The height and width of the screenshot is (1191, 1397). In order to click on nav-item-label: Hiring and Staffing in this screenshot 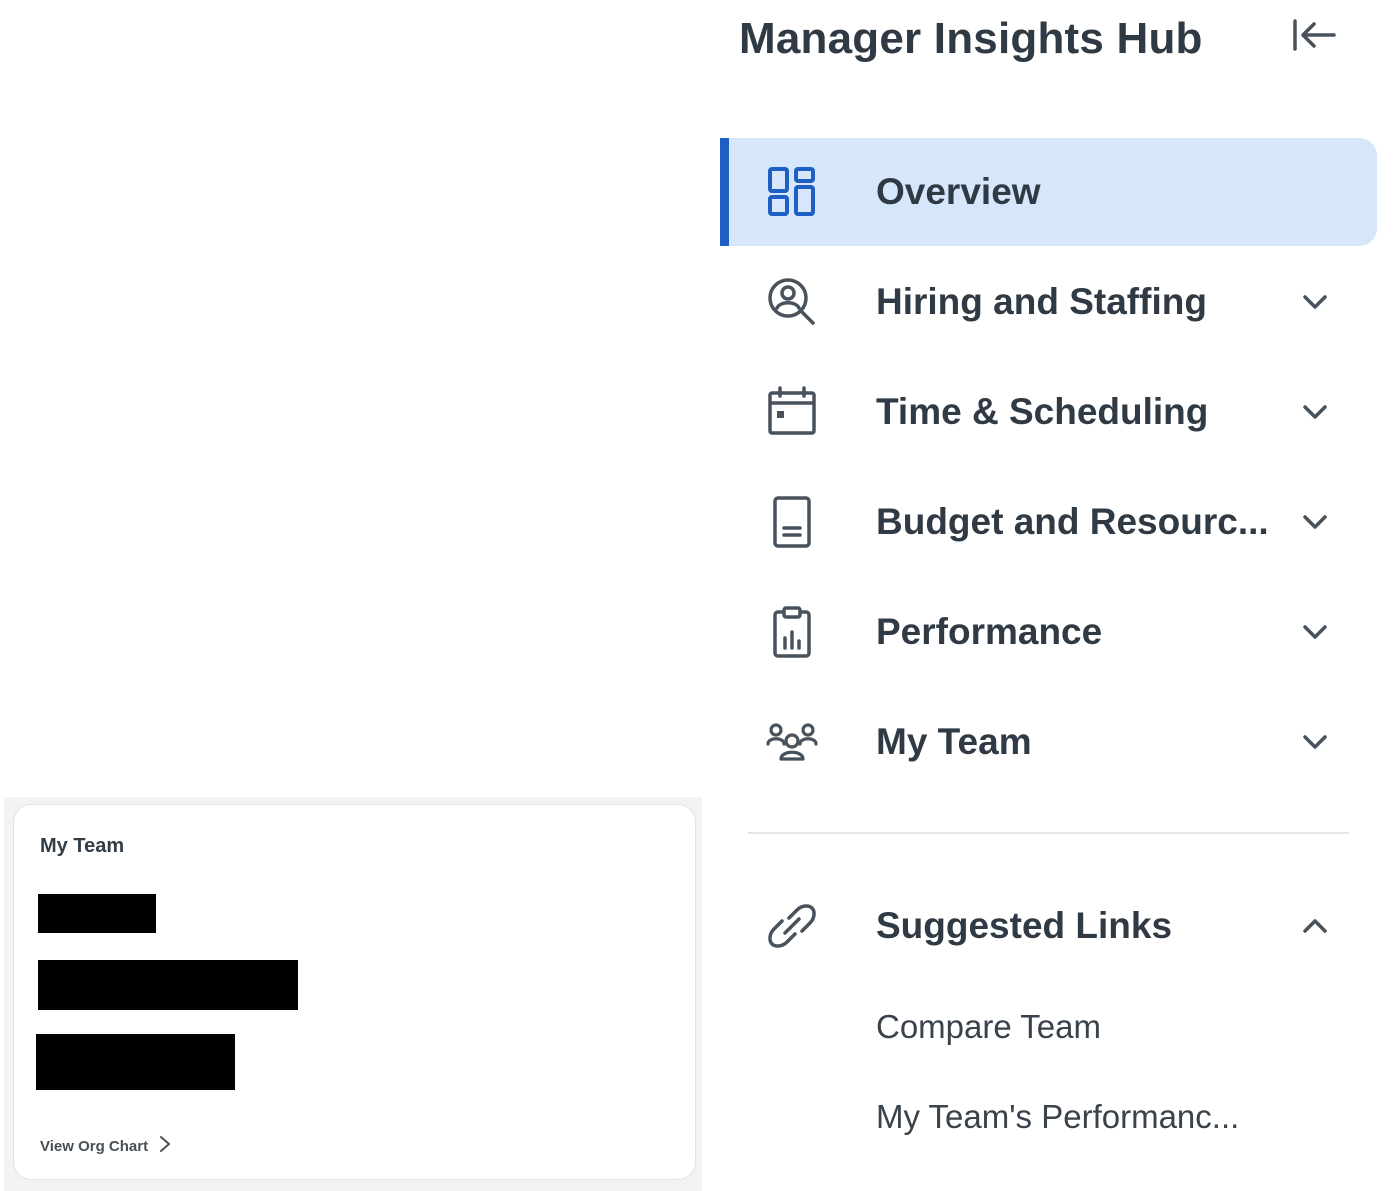, I will do `click(1041, 301)`.